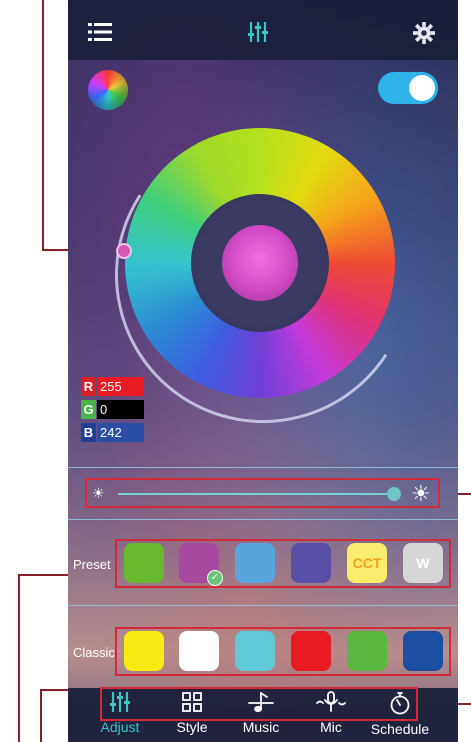  I want to click on rgb-green-row: G 0, so click(112, 409).